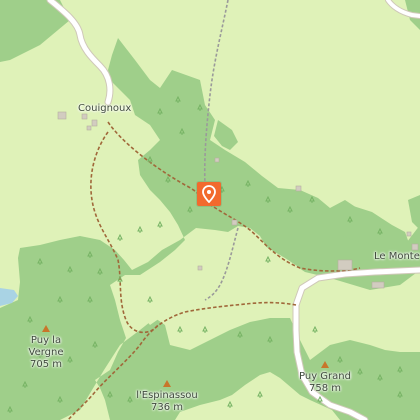 The width and height of the screenshot is (420, 420). I want to click on peak-puy-la-vergne: Puy la Vergne 705 m, so click(46, 348).